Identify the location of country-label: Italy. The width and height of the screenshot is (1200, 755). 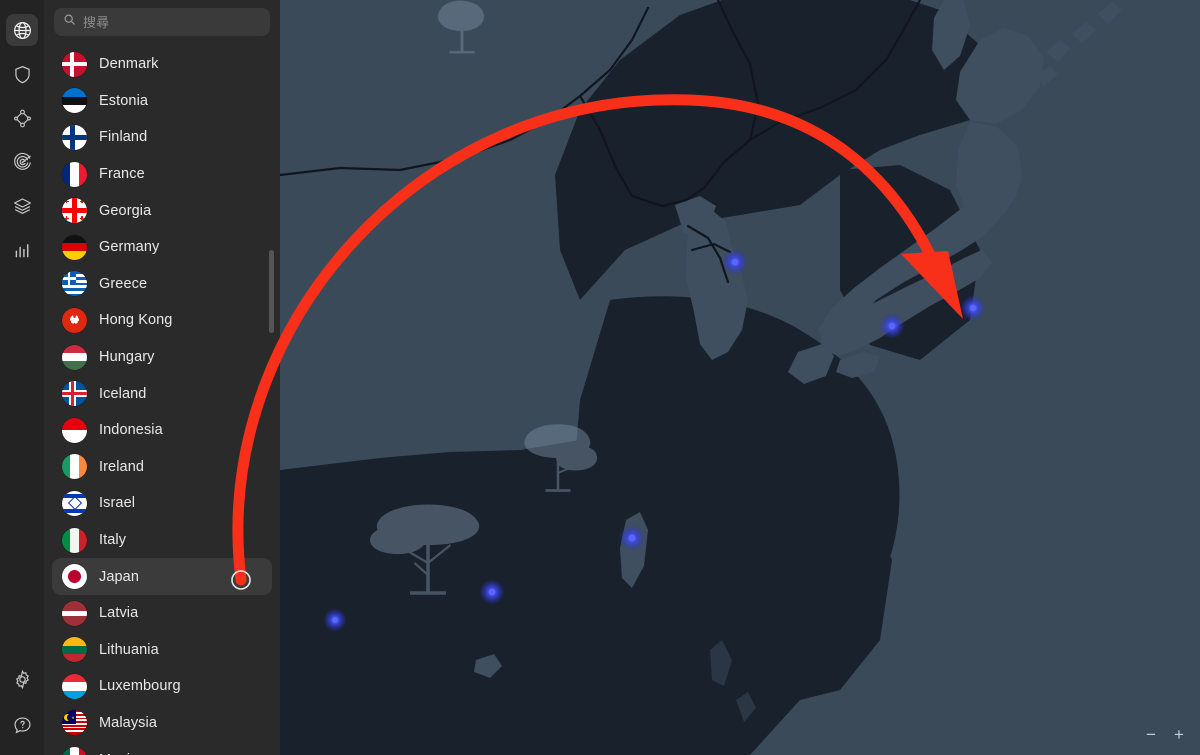
(113, 540).